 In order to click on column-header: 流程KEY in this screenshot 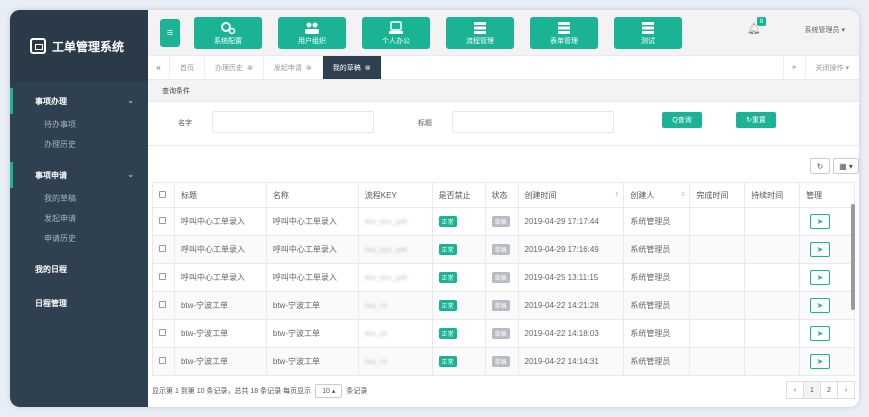, I will do `click(395, 195)`.